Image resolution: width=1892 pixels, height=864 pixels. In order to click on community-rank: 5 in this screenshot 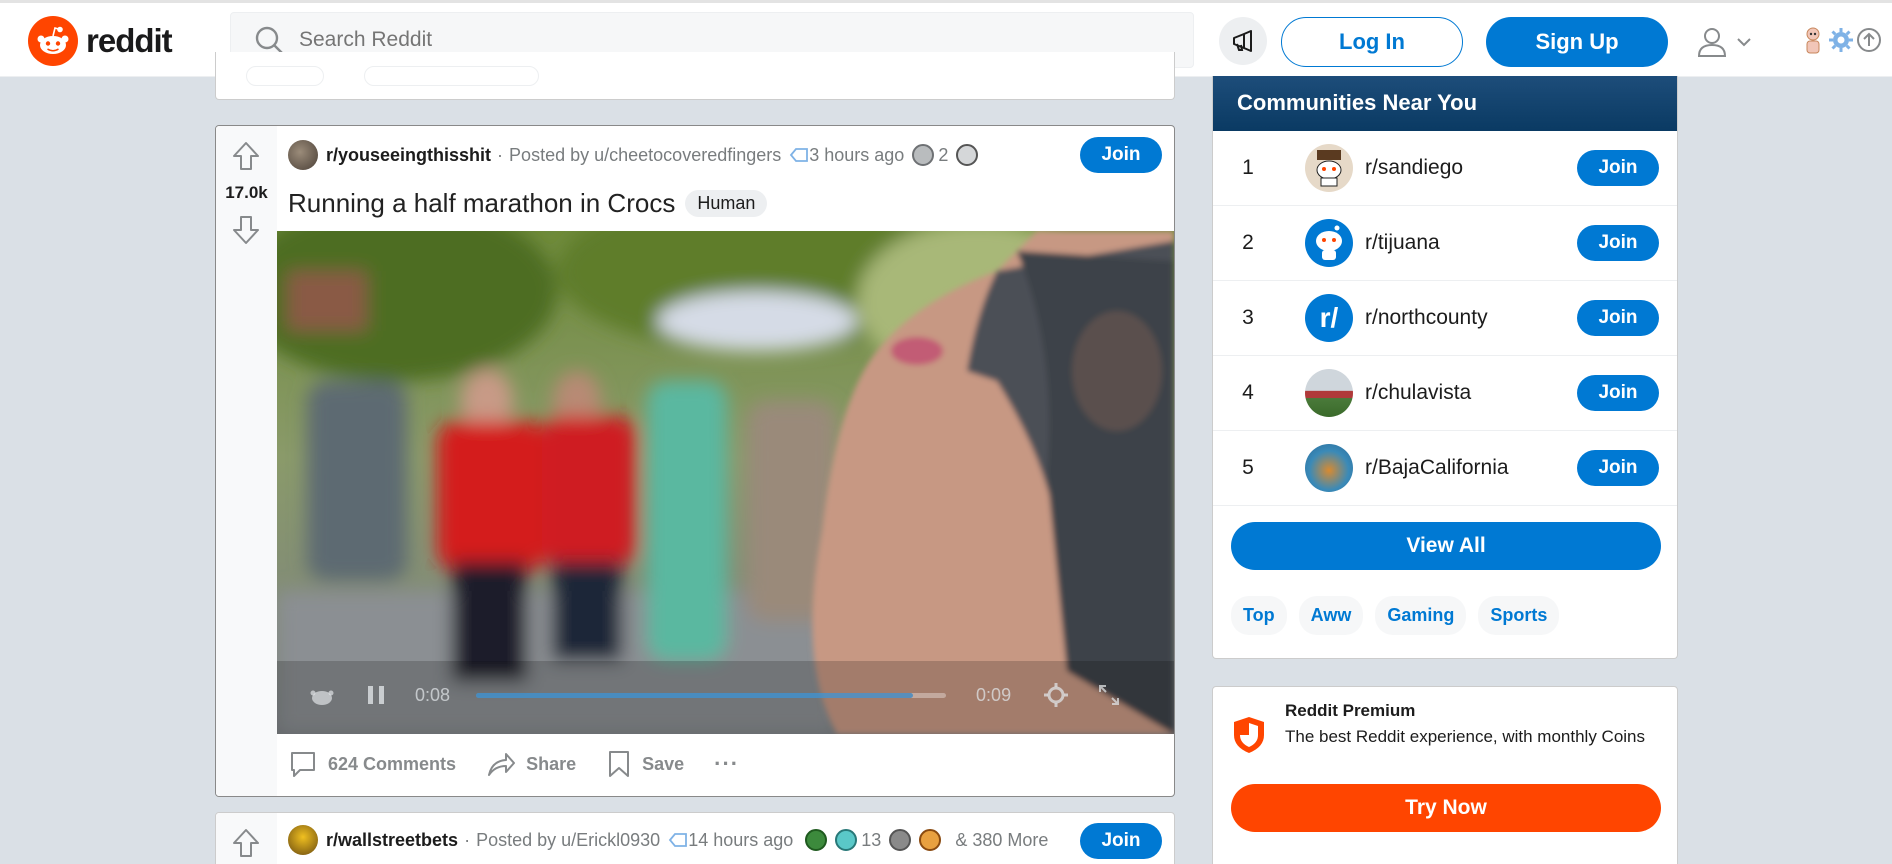, I will do `click(1248, 467)`.